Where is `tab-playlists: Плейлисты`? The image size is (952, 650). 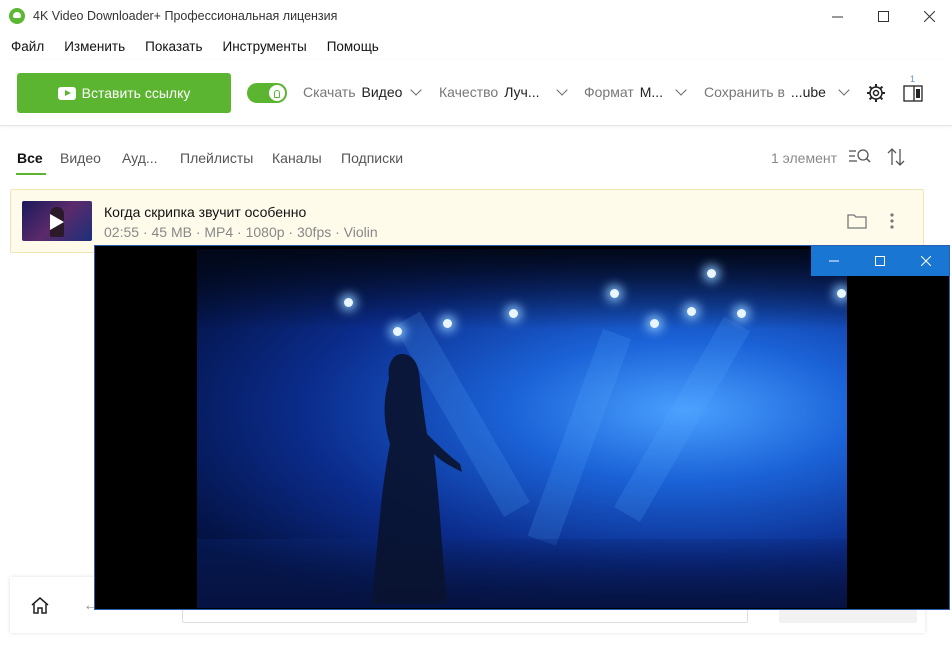 tab-playlists: Плейлисты is located at coordinates (216, 158).